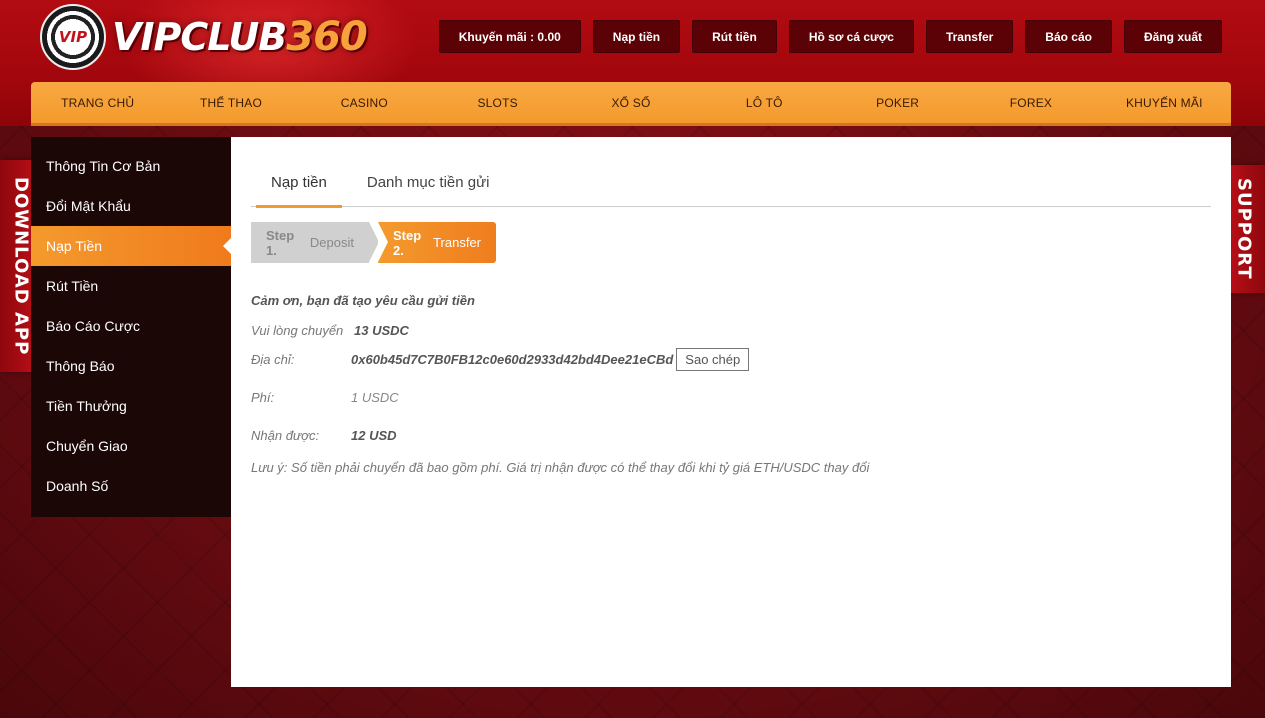  What do you see at coordinates (713, 359) in the screenshot?
I see `copy-address-button: Sao chép` at bounding box center [713, 359].